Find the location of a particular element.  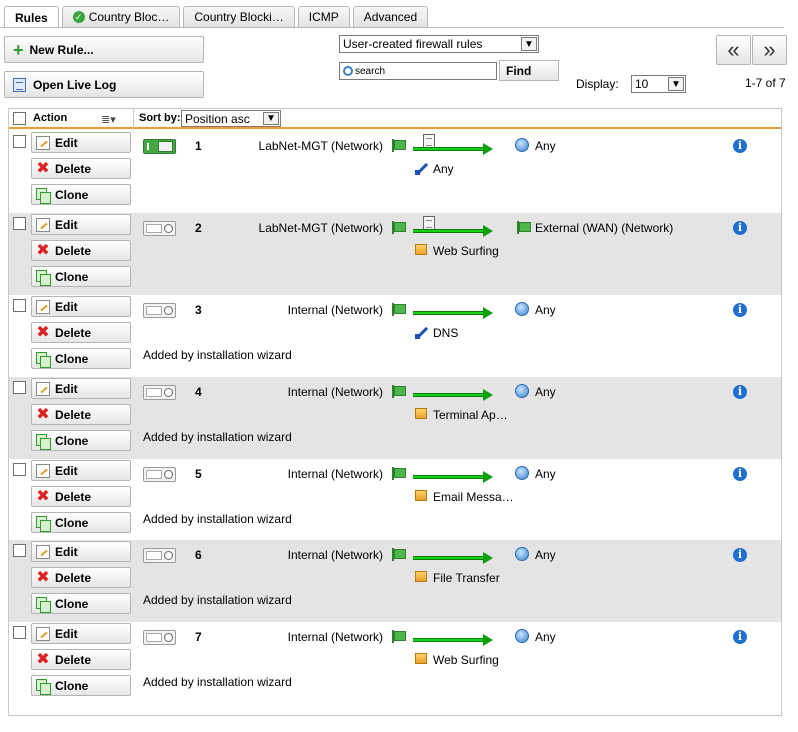

sort-by-label: Sort by: is located at coordinates (160, 118).